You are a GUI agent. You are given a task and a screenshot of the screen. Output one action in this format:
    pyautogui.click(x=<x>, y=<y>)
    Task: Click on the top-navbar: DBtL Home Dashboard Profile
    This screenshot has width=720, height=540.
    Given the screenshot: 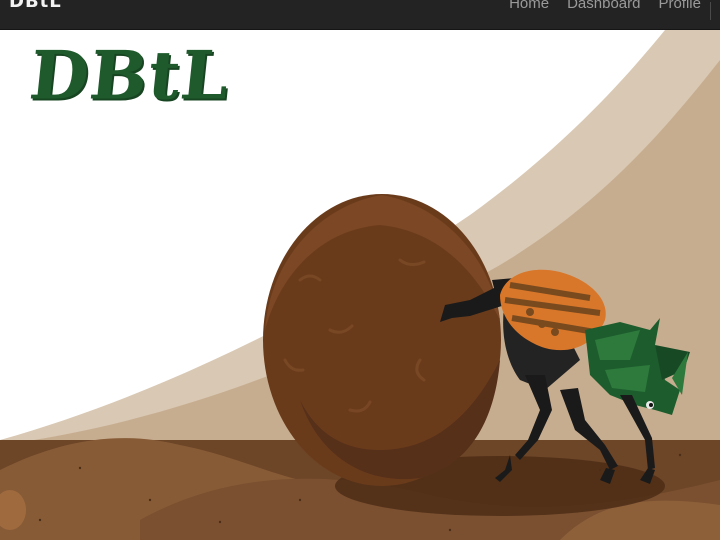 What is the action you would take?
    pyautogui.click(x=360, y=15)
    